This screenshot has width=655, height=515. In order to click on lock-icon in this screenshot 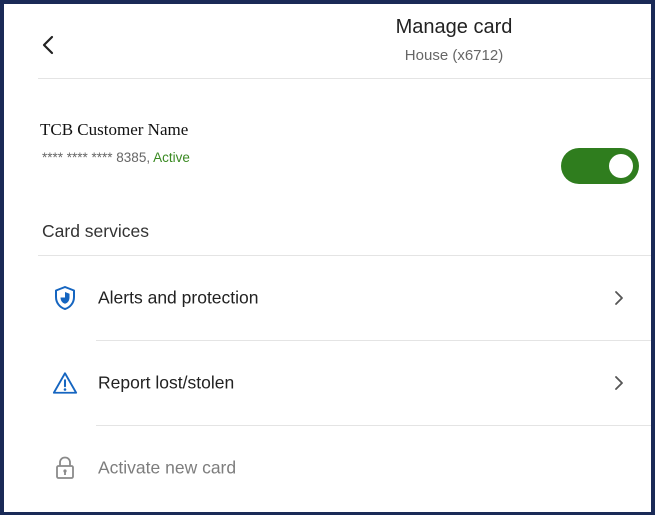, I will do `click(65, 468)`.